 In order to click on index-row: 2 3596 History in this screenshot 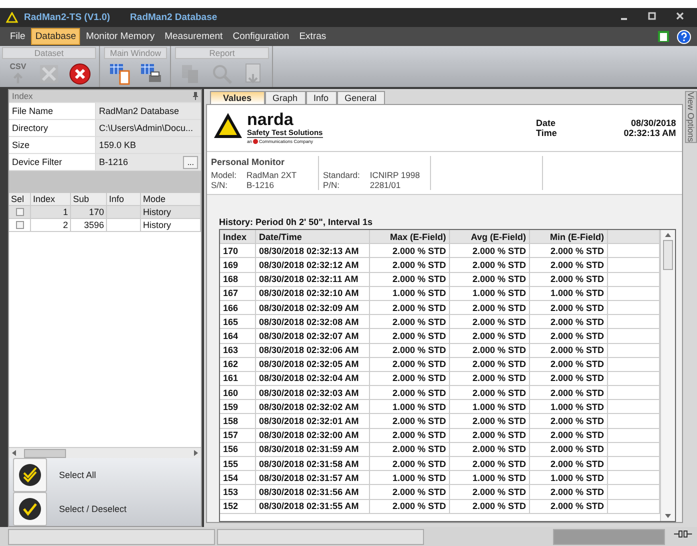, I will do `click(105, 225)`.